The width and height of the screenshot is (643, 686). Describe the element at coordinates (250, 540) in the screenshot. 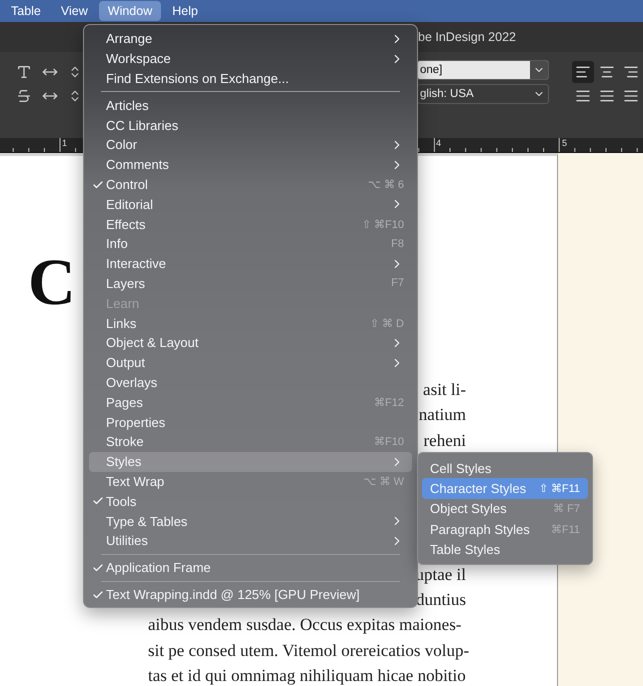

I see `menu-item: Utilities` at that location.